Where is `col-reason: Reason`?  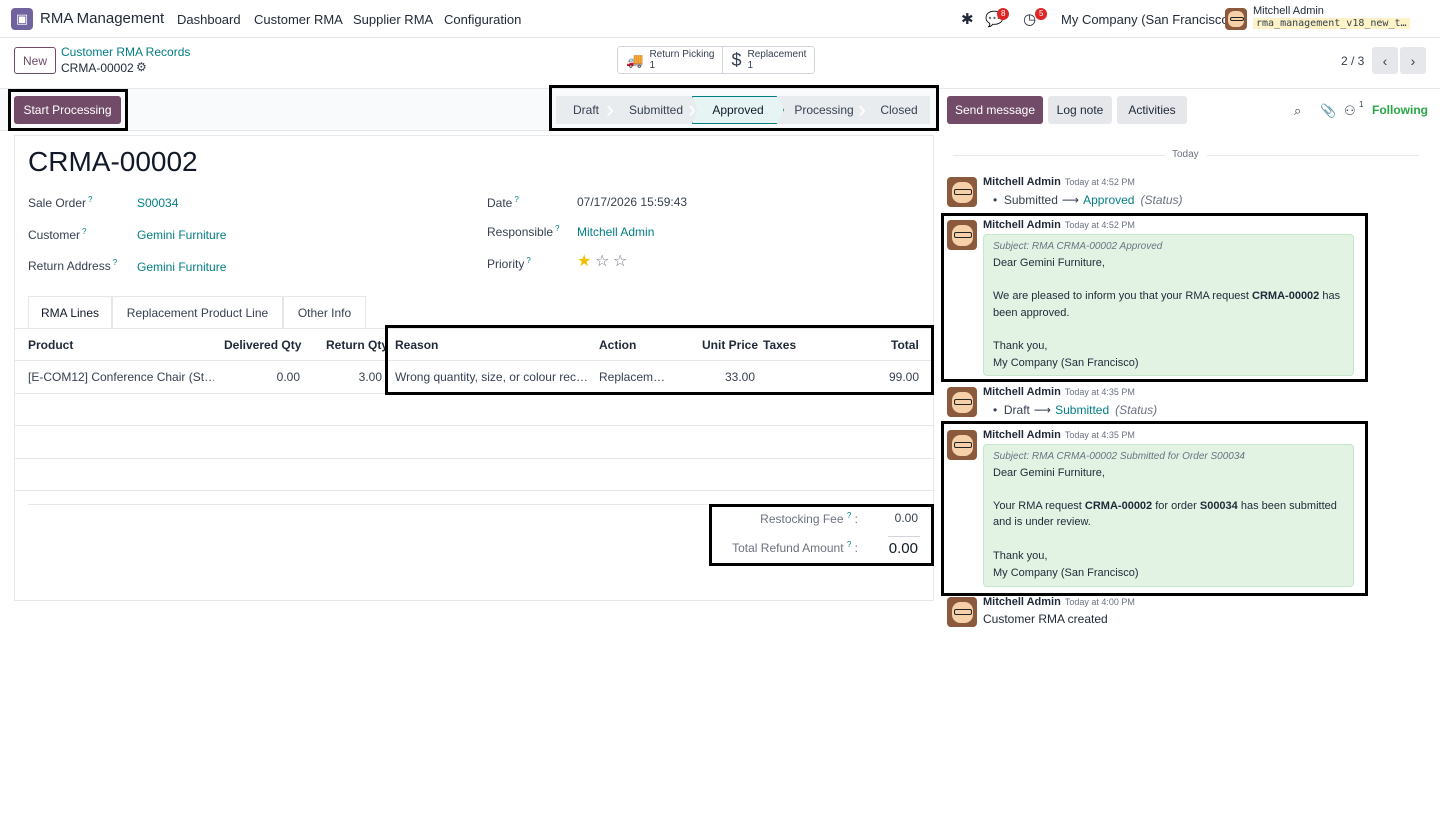
col-reason: Reason is located at coordinates (416, 345).